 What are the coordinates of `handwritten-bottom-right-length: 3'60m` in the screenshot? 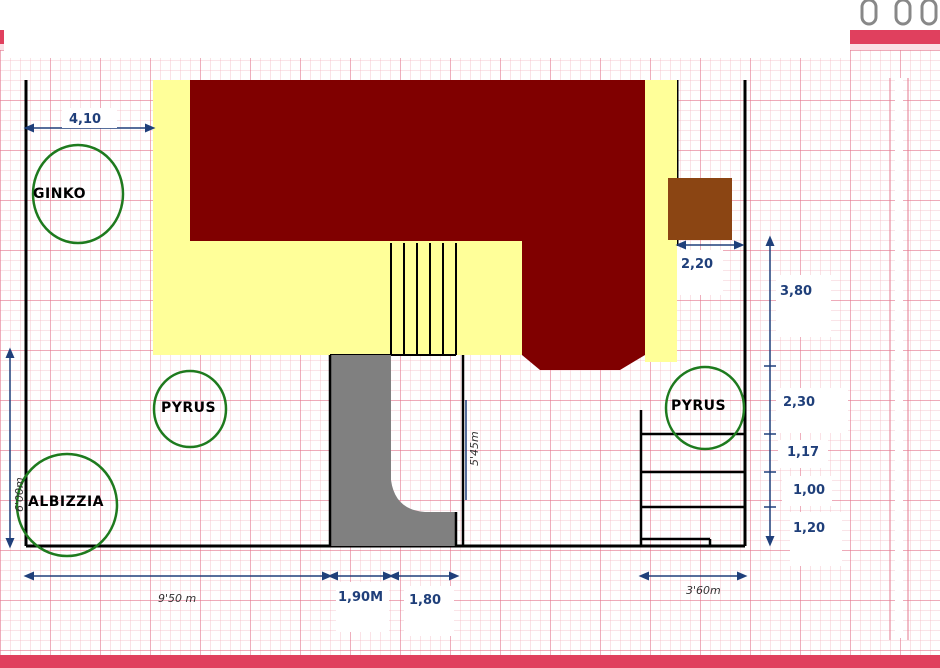 It's located at (703, 590).